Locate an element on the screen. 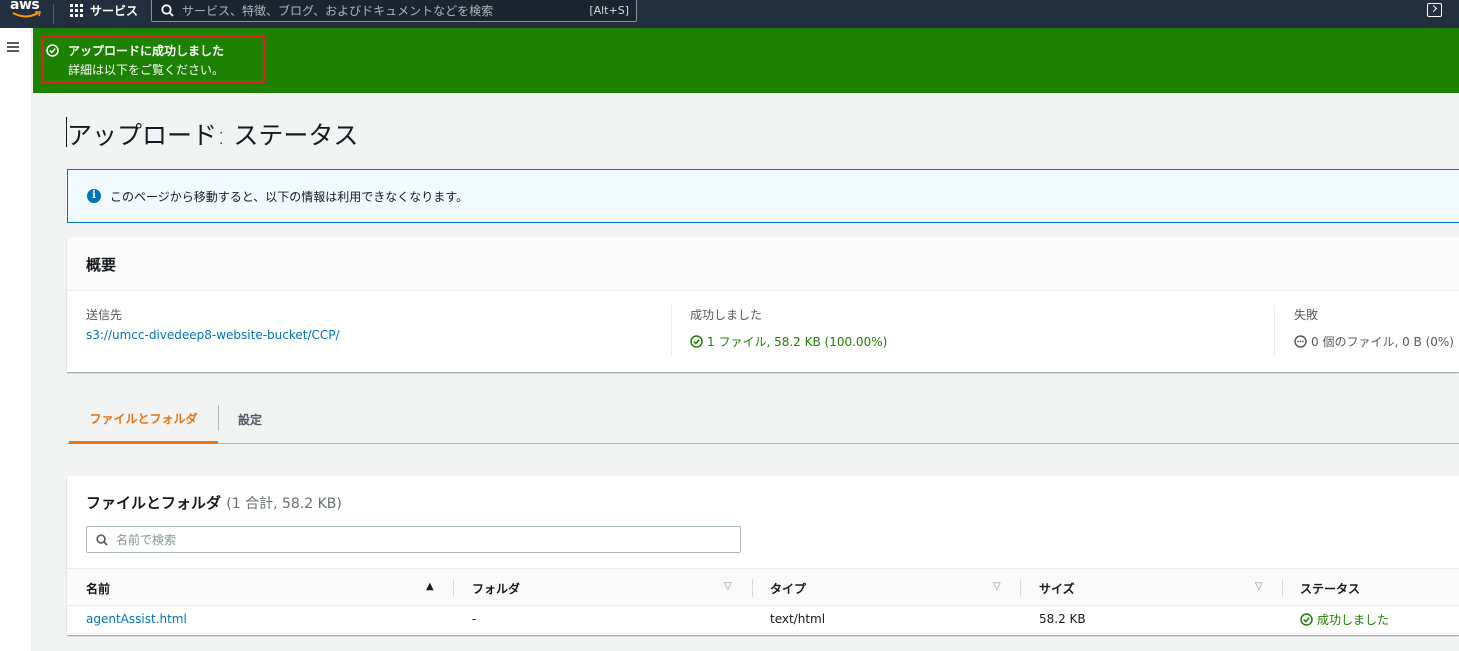 Image resolution: width=1459 pixels, height=651 pixels. aws-smile-icon is located at coordinates (26, 14).